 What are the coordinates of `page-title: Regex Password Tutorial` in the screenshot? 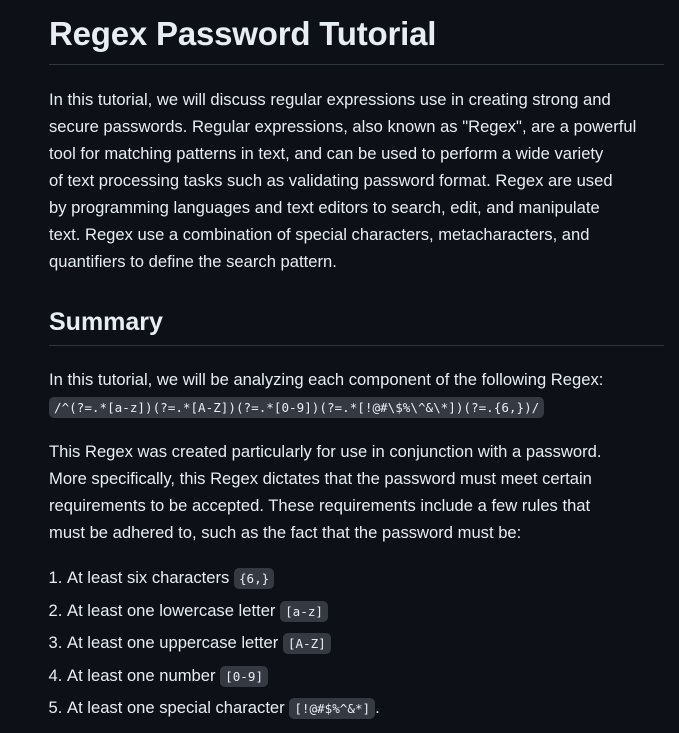 It's located at (356, 32).